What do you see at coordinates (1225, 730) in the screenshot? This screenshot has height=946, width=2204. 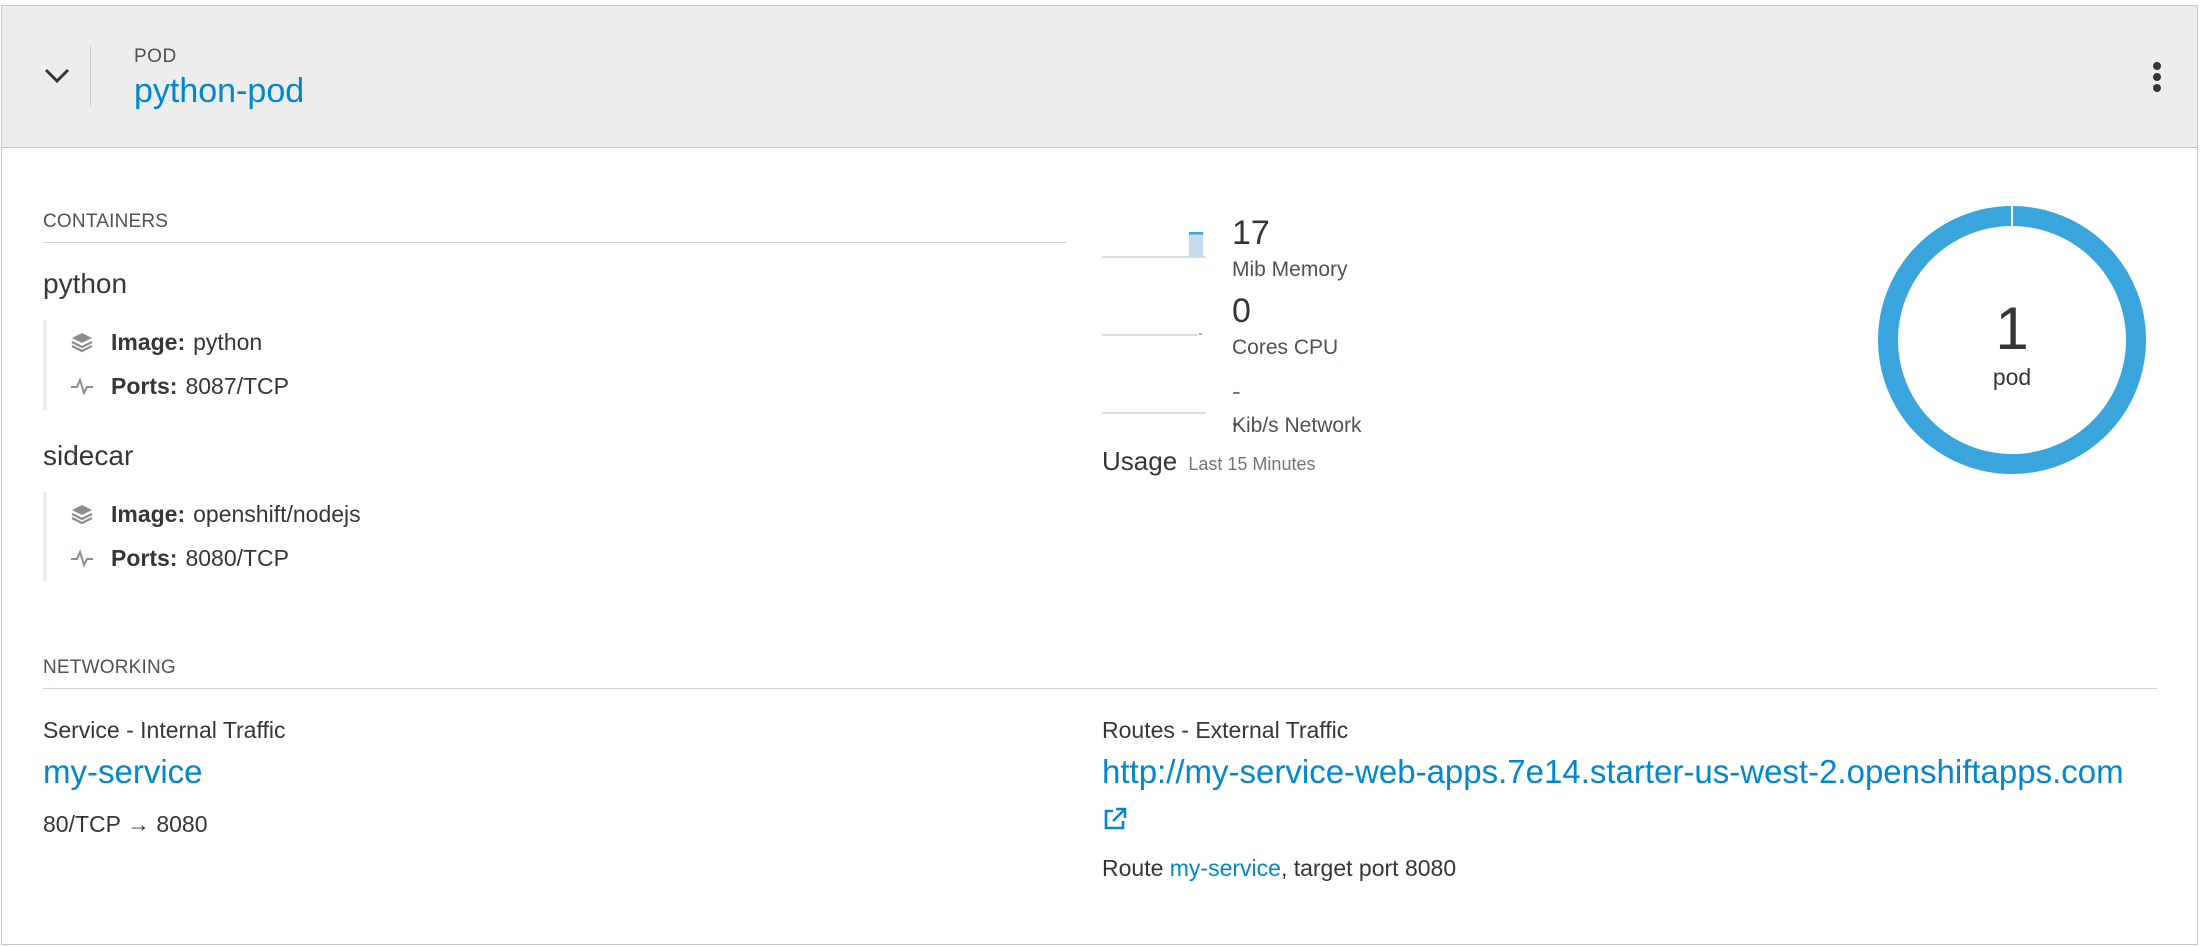 I see `routes-heading: Routes - External Traffic` at bounding box center [1225, 730].